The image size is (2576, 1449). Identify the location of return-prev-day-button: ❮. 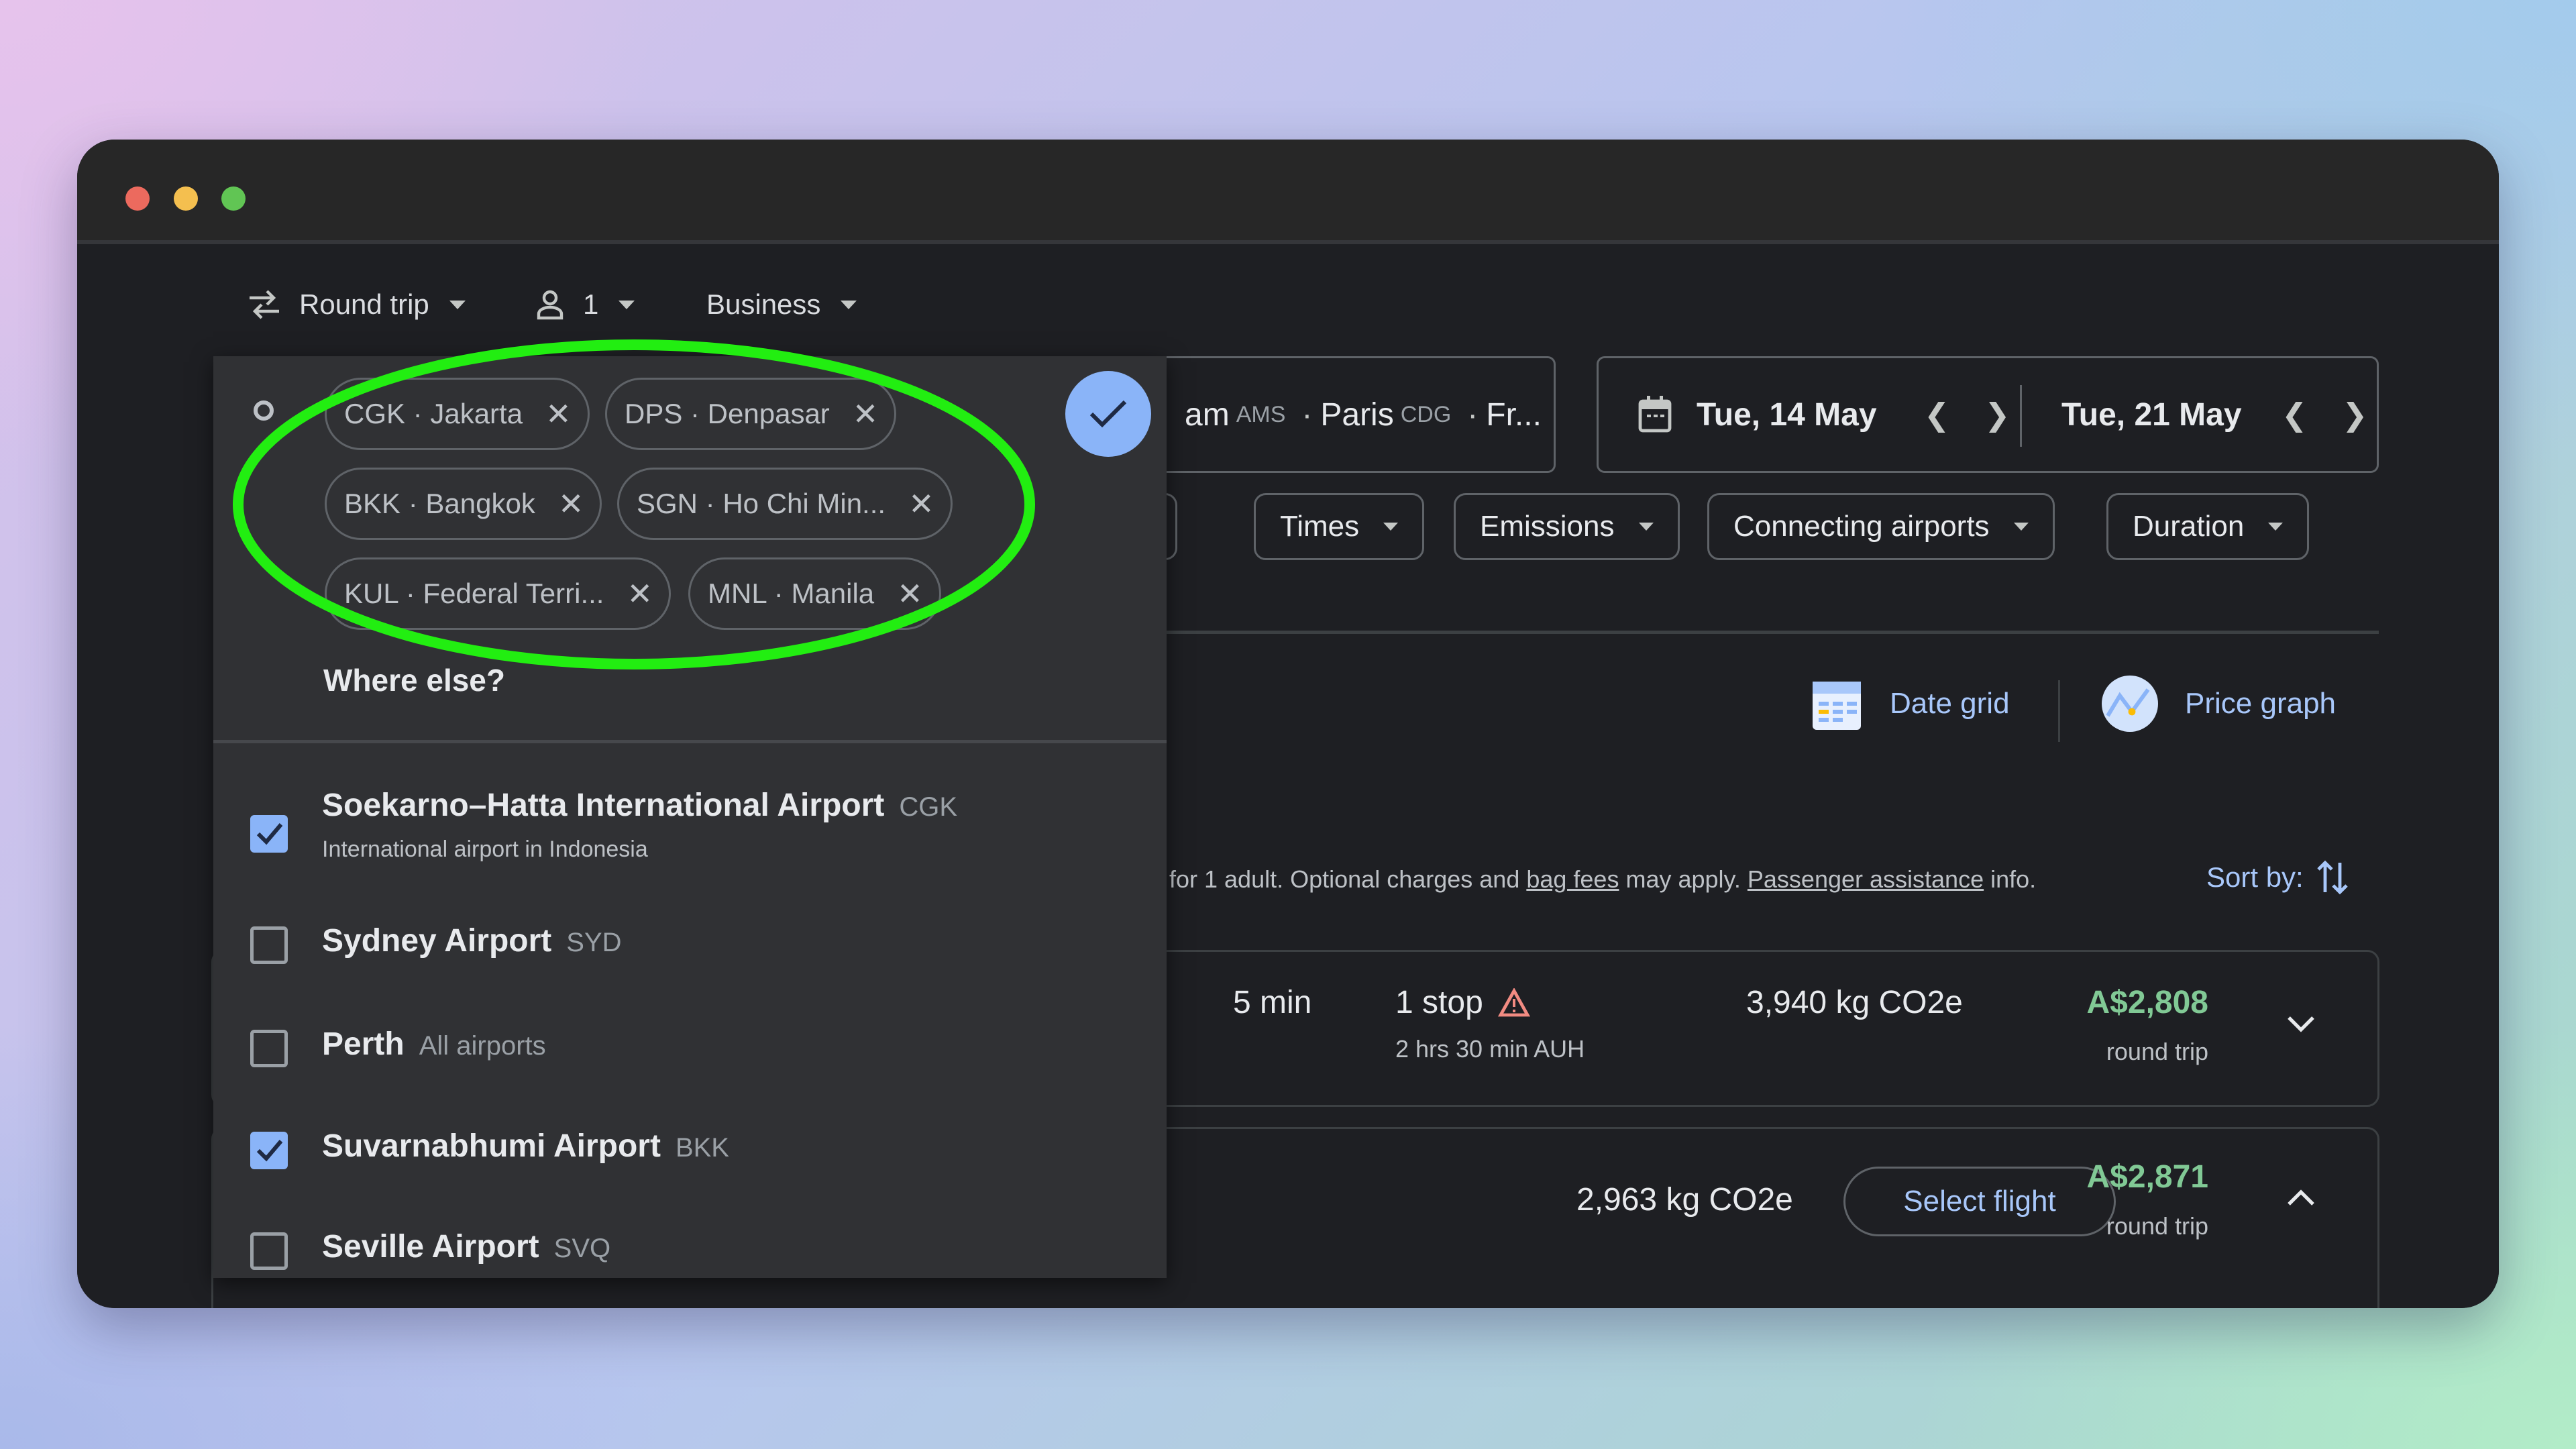
(2295, 414).